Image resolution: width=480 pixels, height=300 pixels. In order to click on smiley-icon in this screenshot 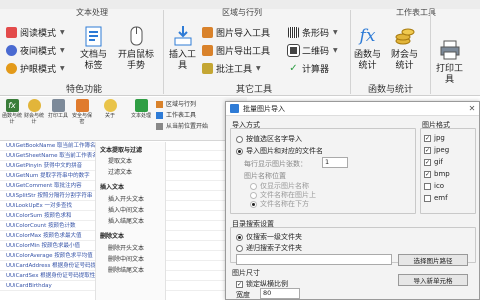, I will do `click(110, 105)`.